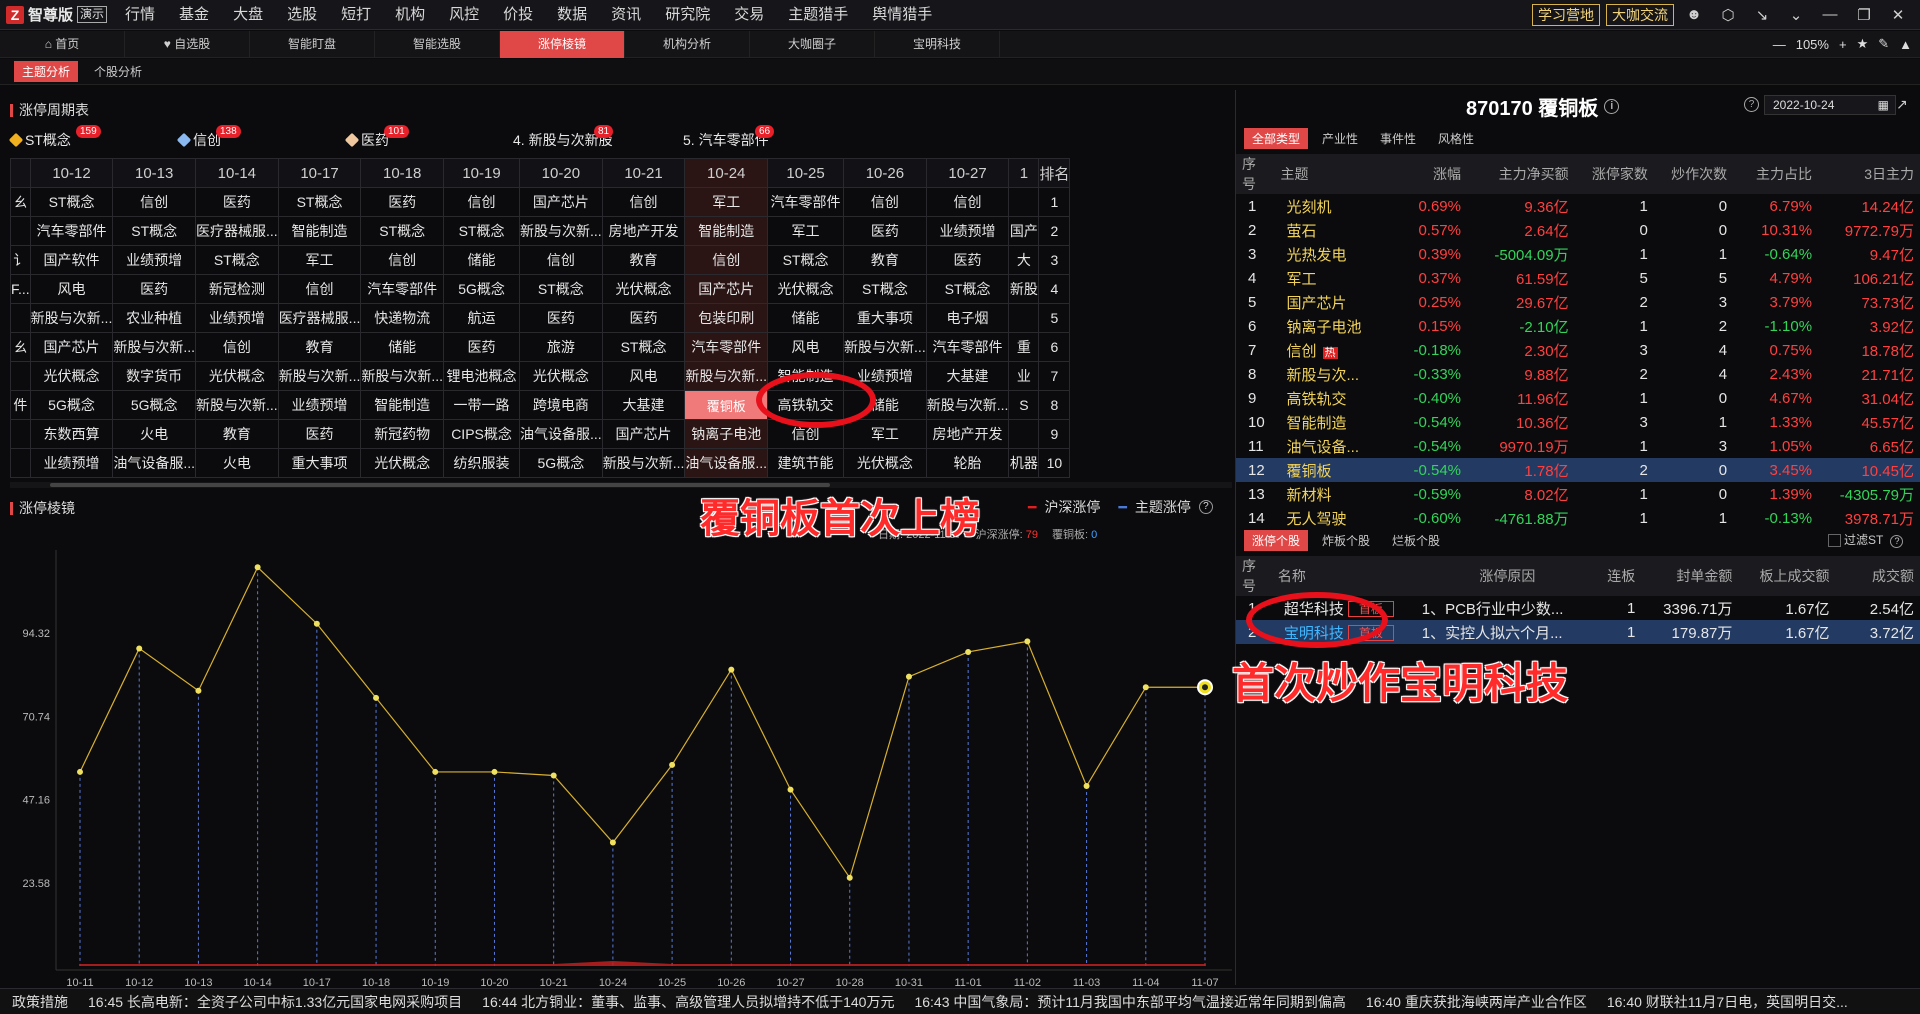 This screenshot has width=1920, height=1014. I want to click on menu-item-6: 风控, so click(464, 15).